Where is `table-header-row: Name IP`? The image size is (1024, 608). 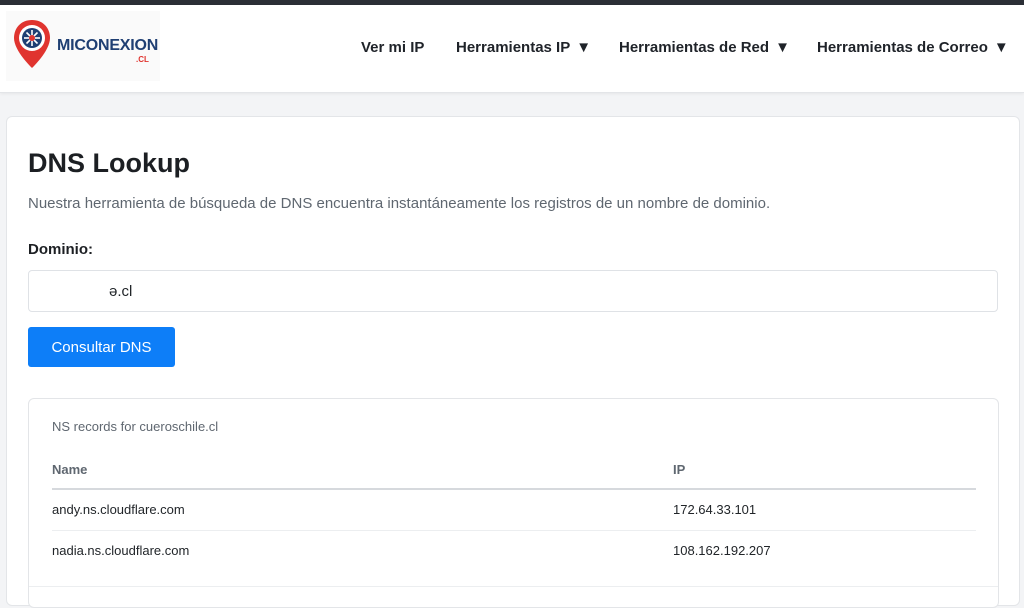 table-header-row: Name IP is located at coordinates (514, 470).